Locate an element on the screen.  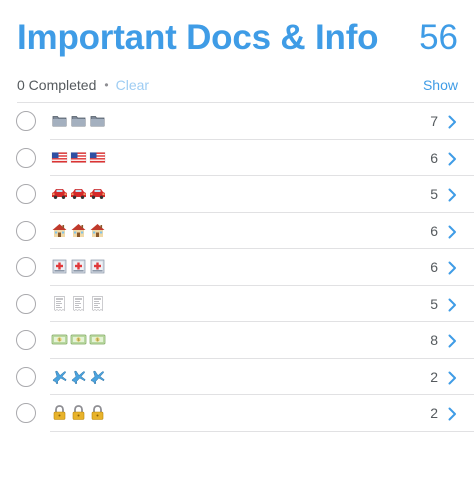
list-header: Important Docs & Info 56 is located at coordinates (237, 38).